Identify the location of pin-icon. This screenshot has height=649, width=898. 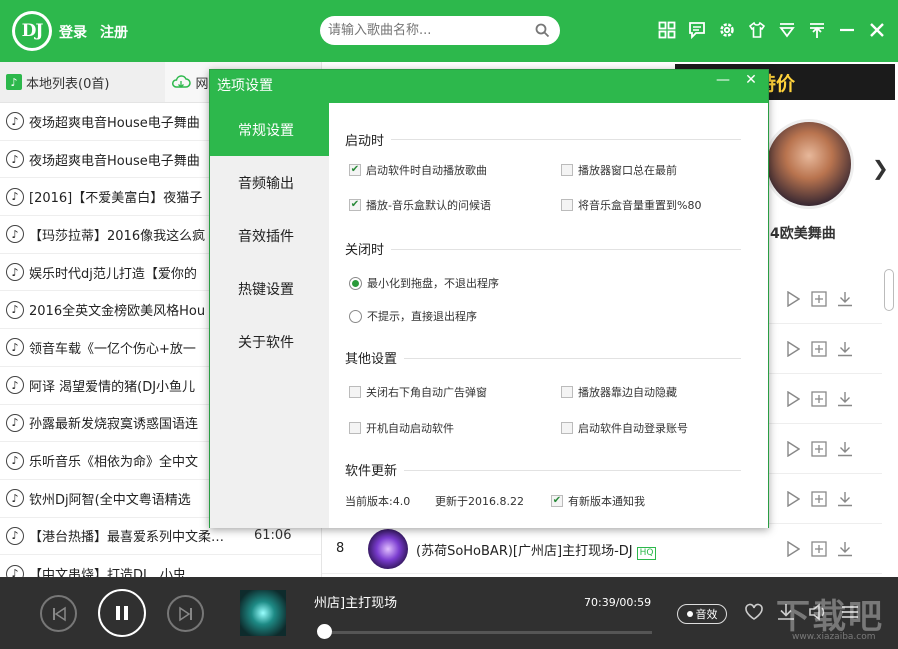
(817, 30).